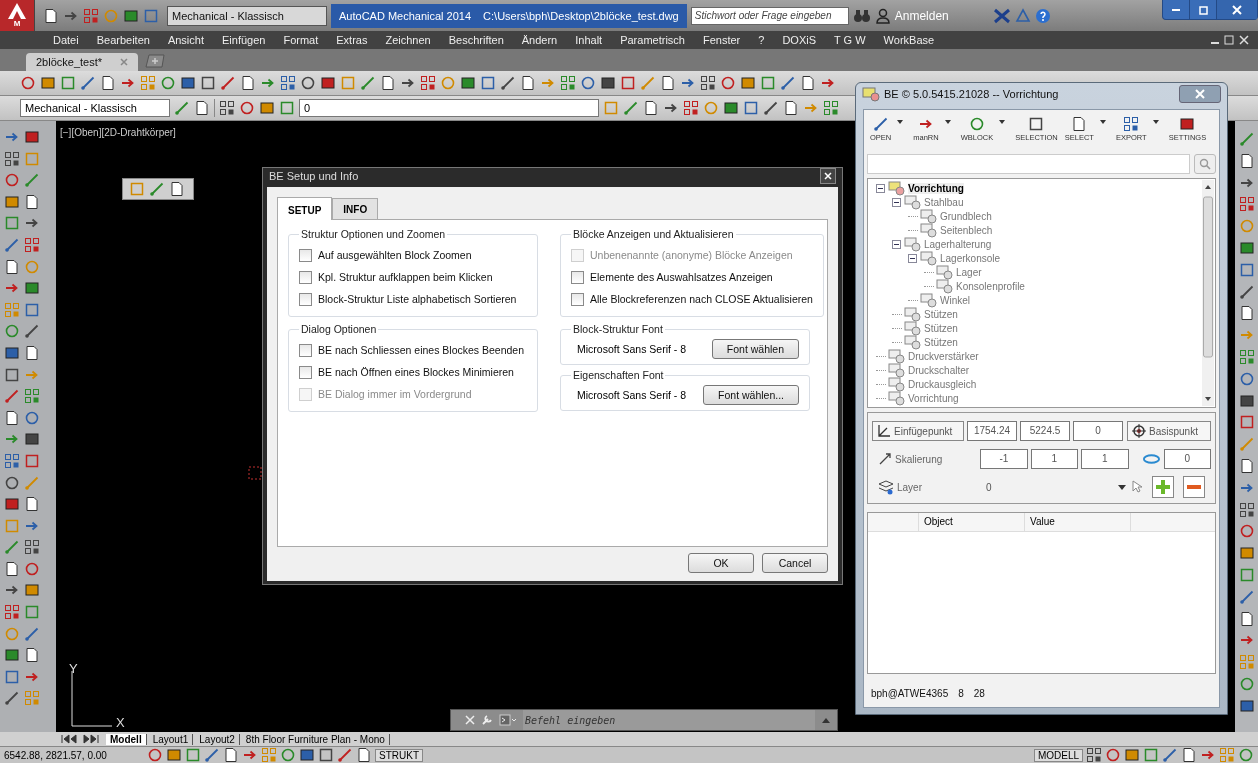 The image size is (1258, 763). I want to click on tree-item: Winkel, so click(955, 300).